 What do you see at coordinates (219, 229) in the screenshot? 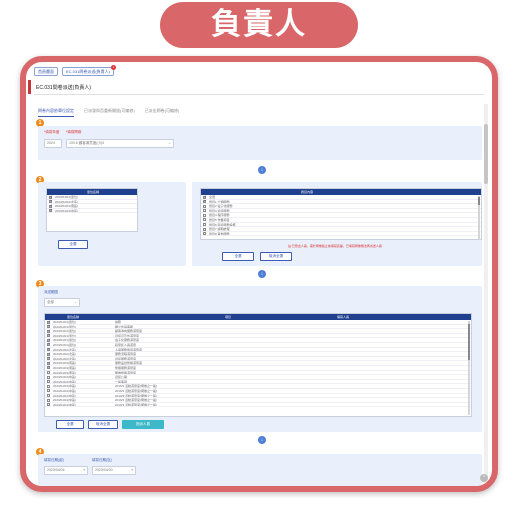
I see `list-item-text: 題目7 訴願處理` at bounding box center [219, 229].